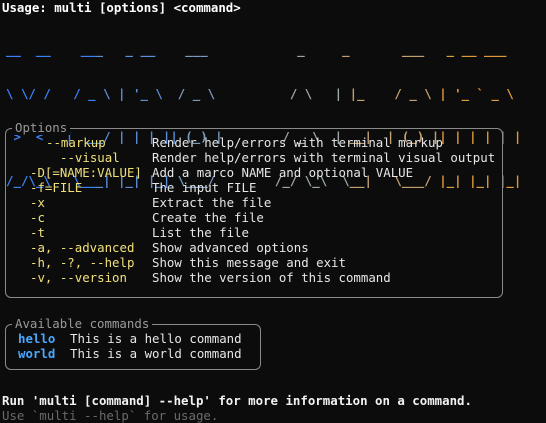  I want to click on option-name: -f=FILE, so click(56, 187).